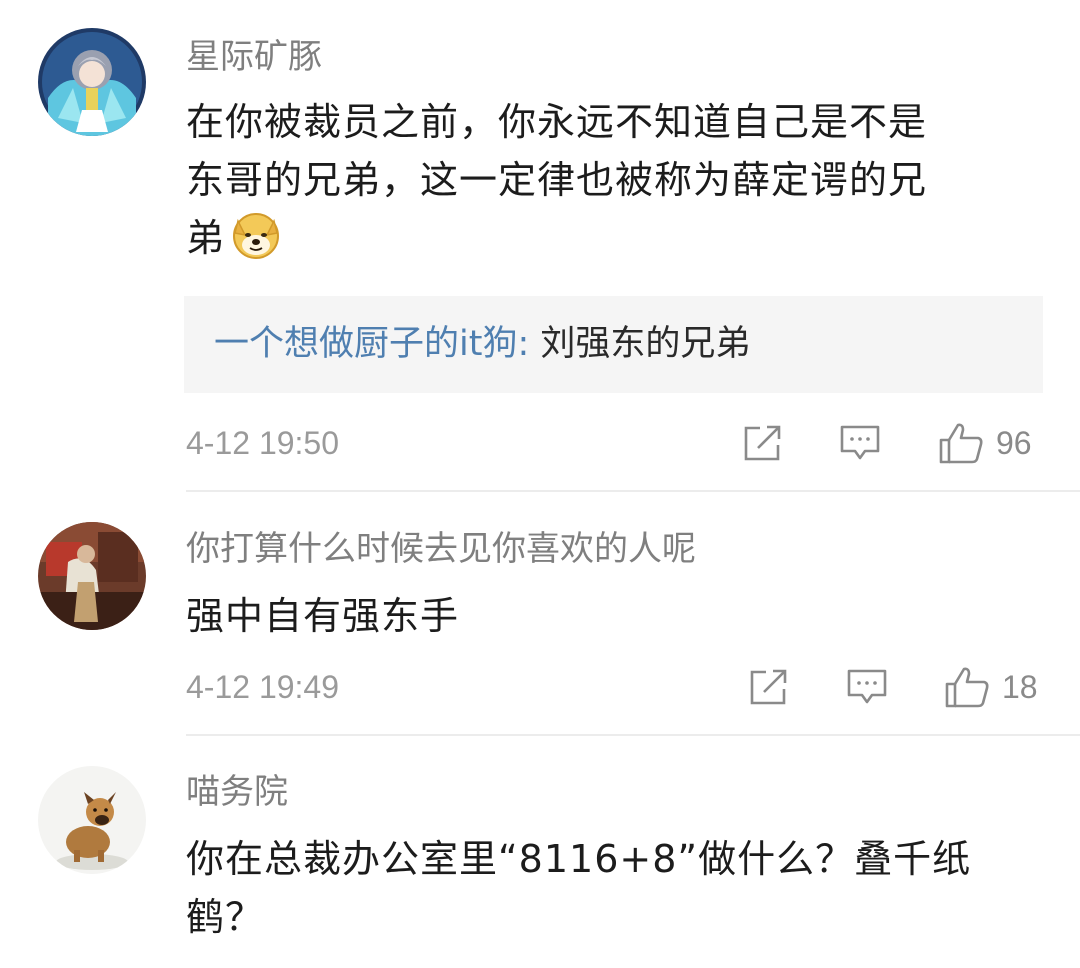  I want to click on comment-text: 你在总裁办公室里“8116+8”做什么？叠千纸 鹤？, so click(616, 888).